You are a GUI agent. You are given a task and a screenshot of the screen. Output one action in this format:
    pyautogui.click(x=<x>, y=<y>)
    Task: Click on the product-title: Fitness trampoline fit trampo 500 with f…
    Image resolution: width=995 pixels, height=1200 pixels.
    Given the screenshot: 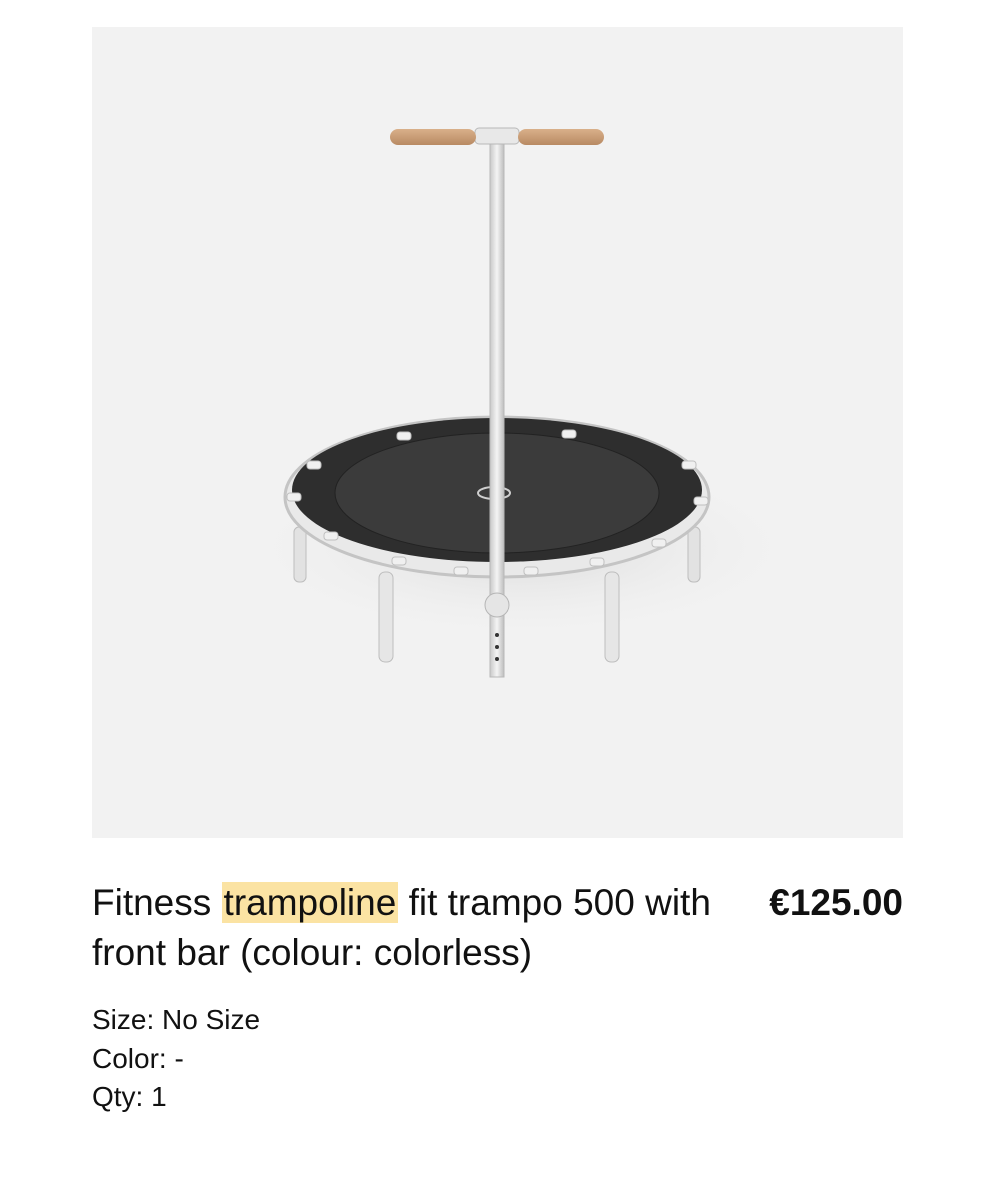 What is the action you would take?
    pyautogui.click(x=412, y=928)
    